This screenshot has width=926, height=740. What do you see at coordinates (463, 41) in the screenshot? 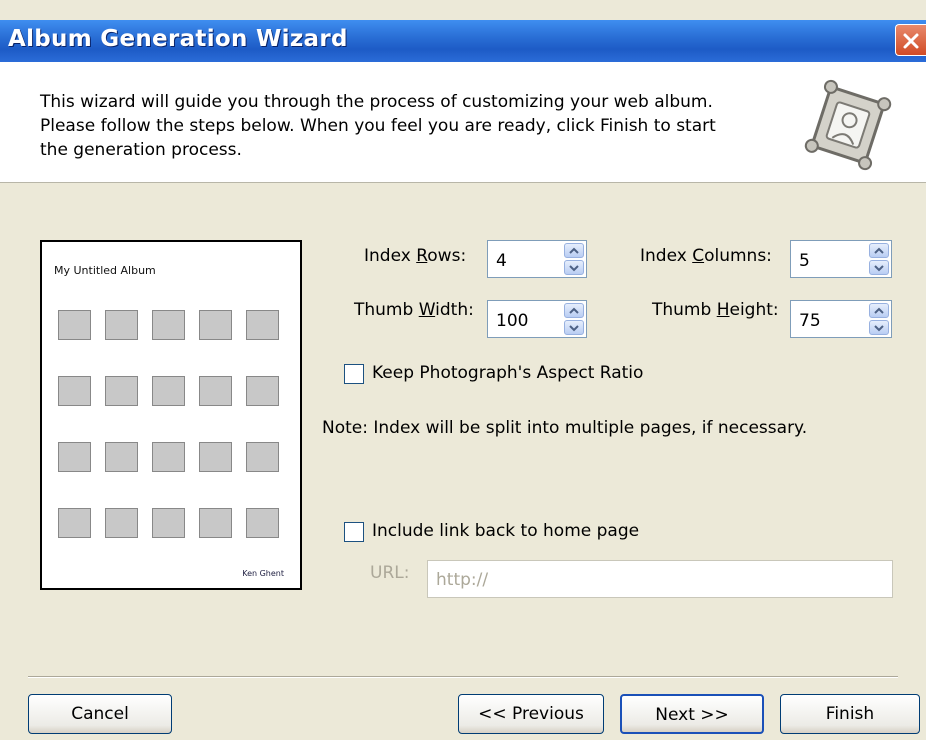
I see `title-bar: Album Generation Wizard` at bounding box center [463, 41].